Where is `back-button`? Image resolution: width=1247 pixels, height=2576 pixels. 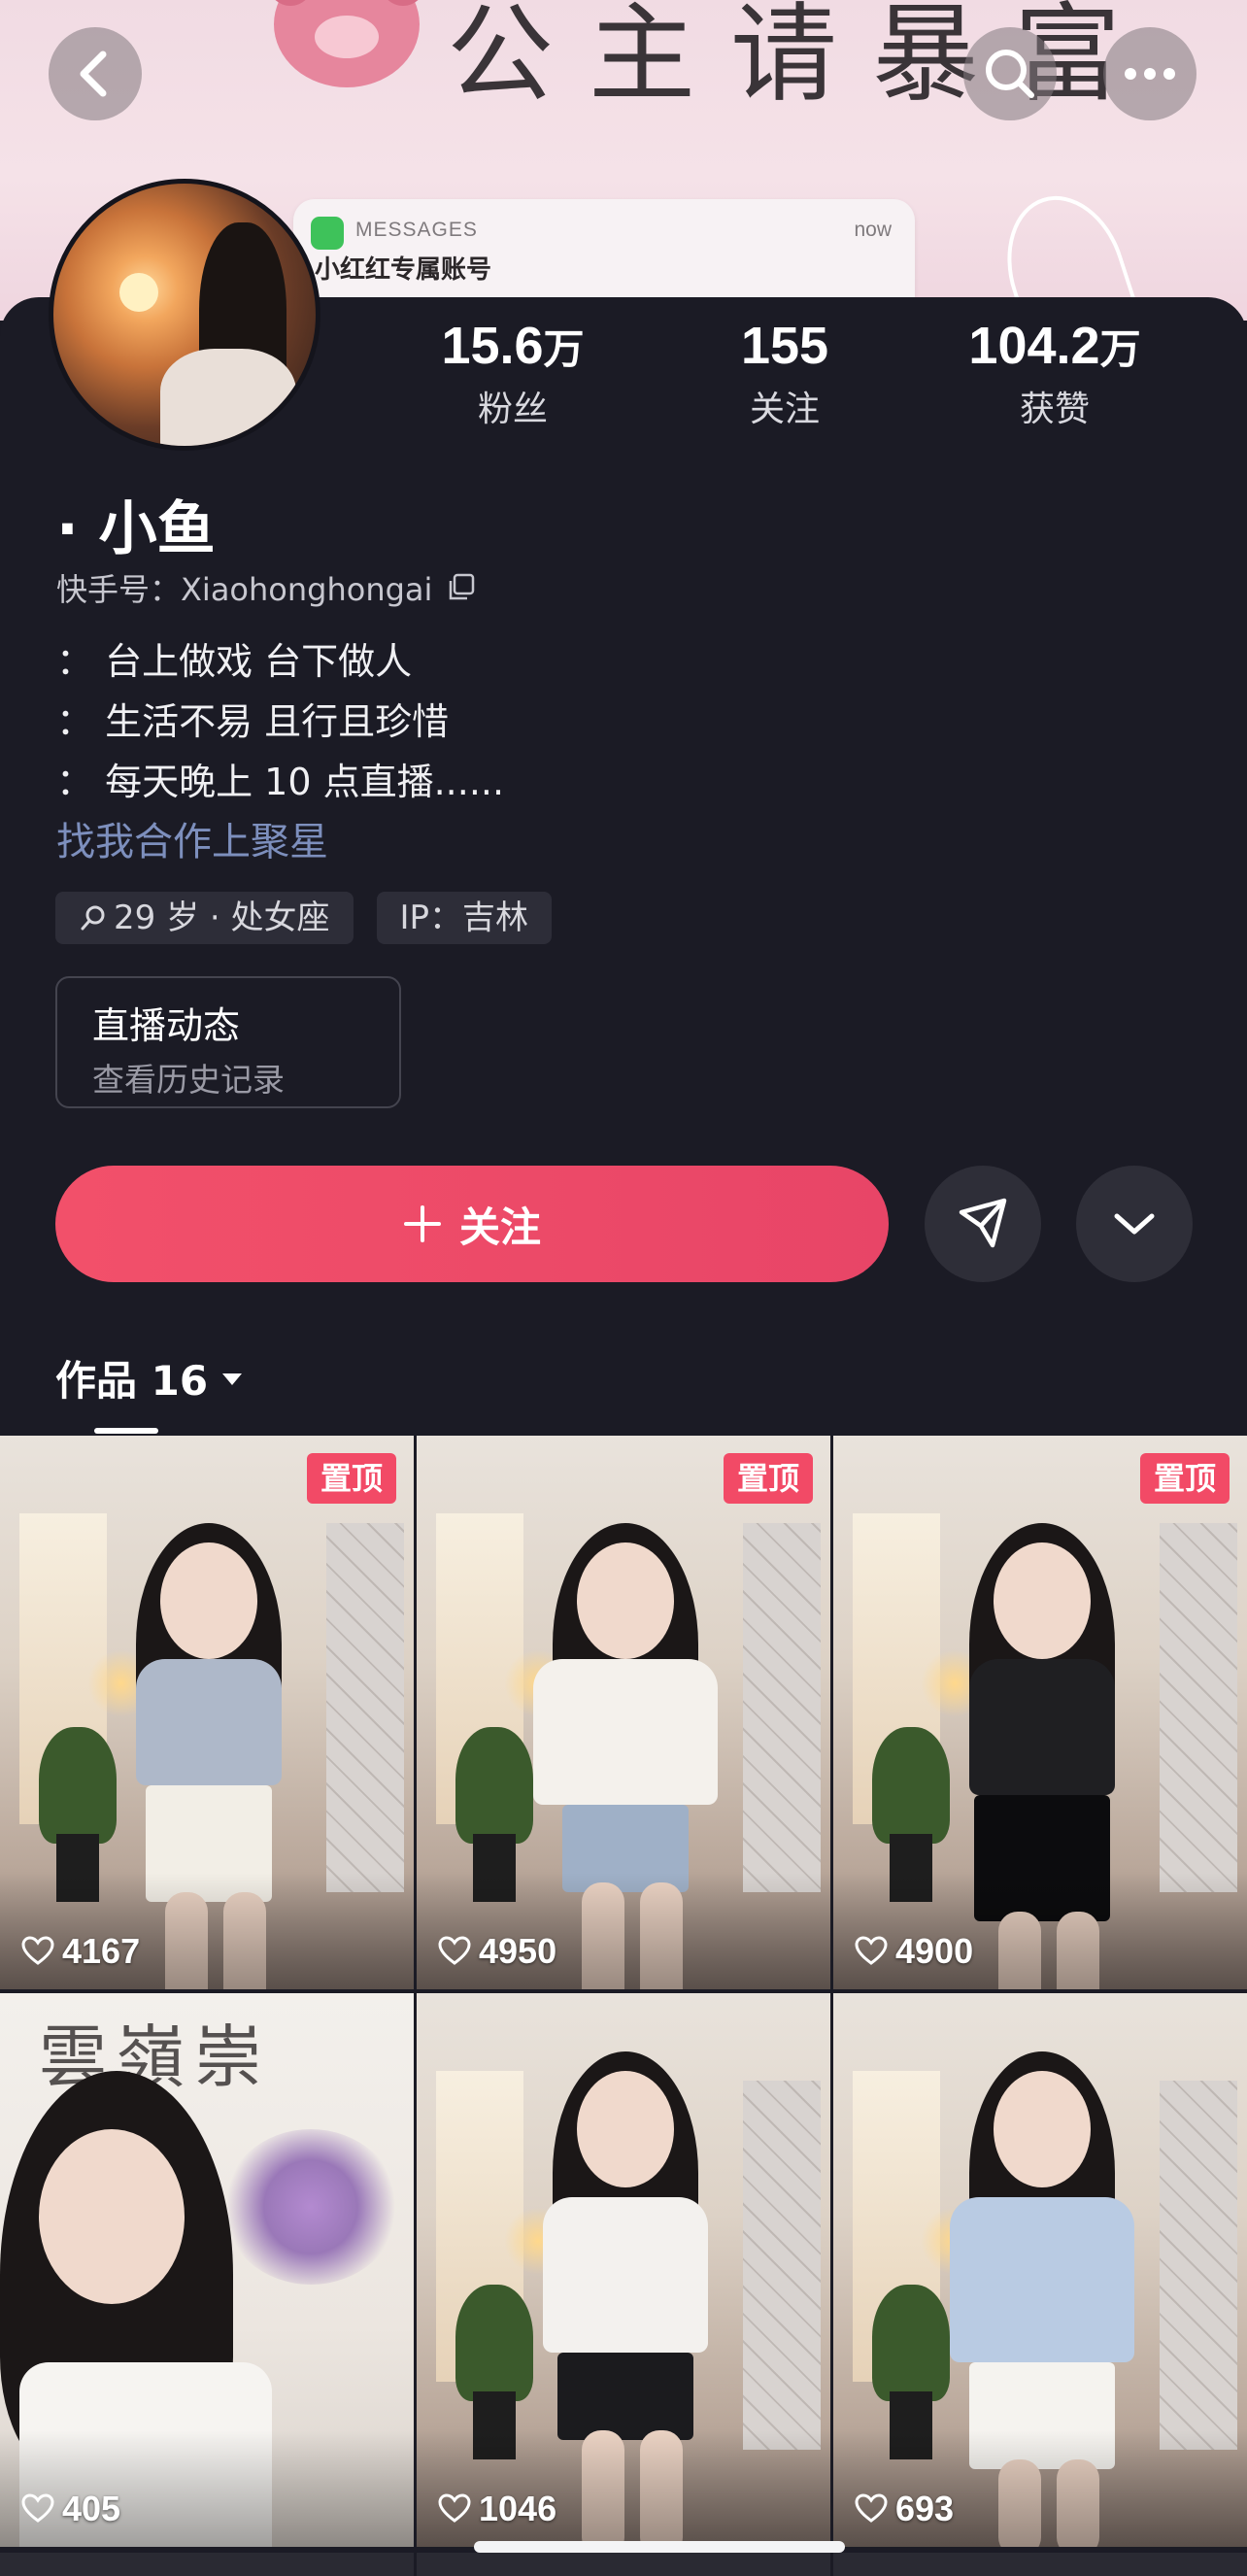
back-button is located at coordinates (95, 73).